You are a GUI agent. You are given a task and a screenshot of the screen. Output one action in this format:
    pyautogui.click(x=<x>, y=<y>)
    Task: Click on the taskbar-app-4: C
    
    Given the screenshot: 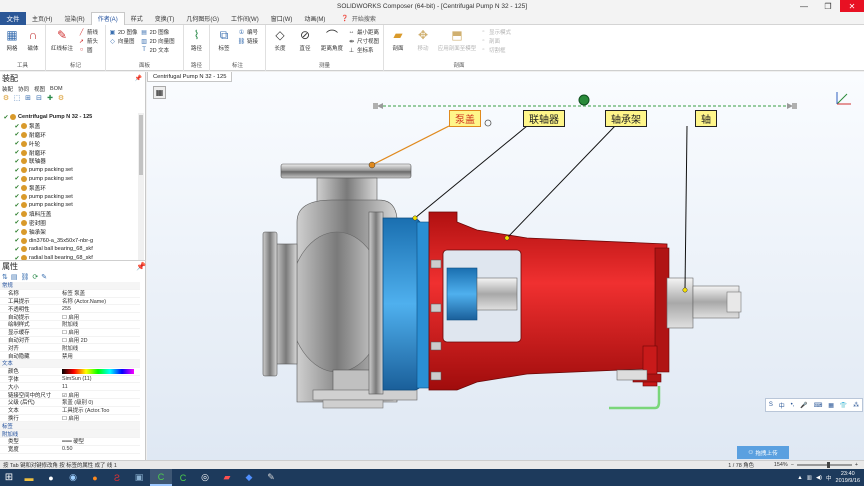 What is the action you would take?
    pyautogui.click(x=183, y=477)
    